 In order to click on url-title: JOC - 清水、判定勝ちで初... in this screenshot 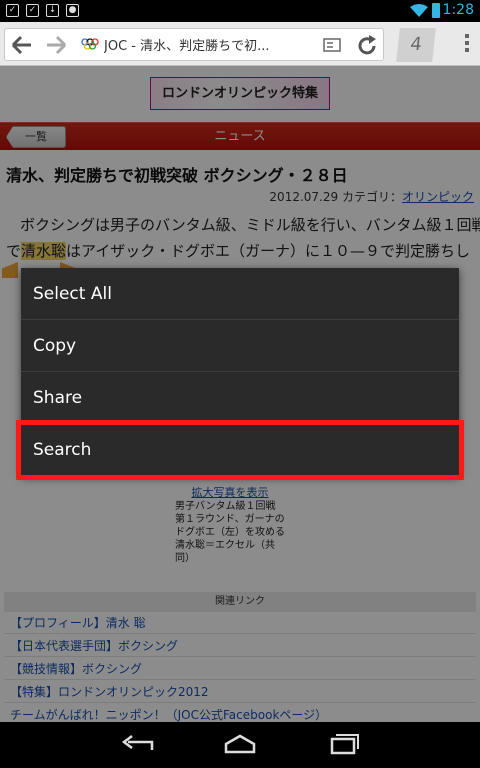, I will do `click(209, 44)`.